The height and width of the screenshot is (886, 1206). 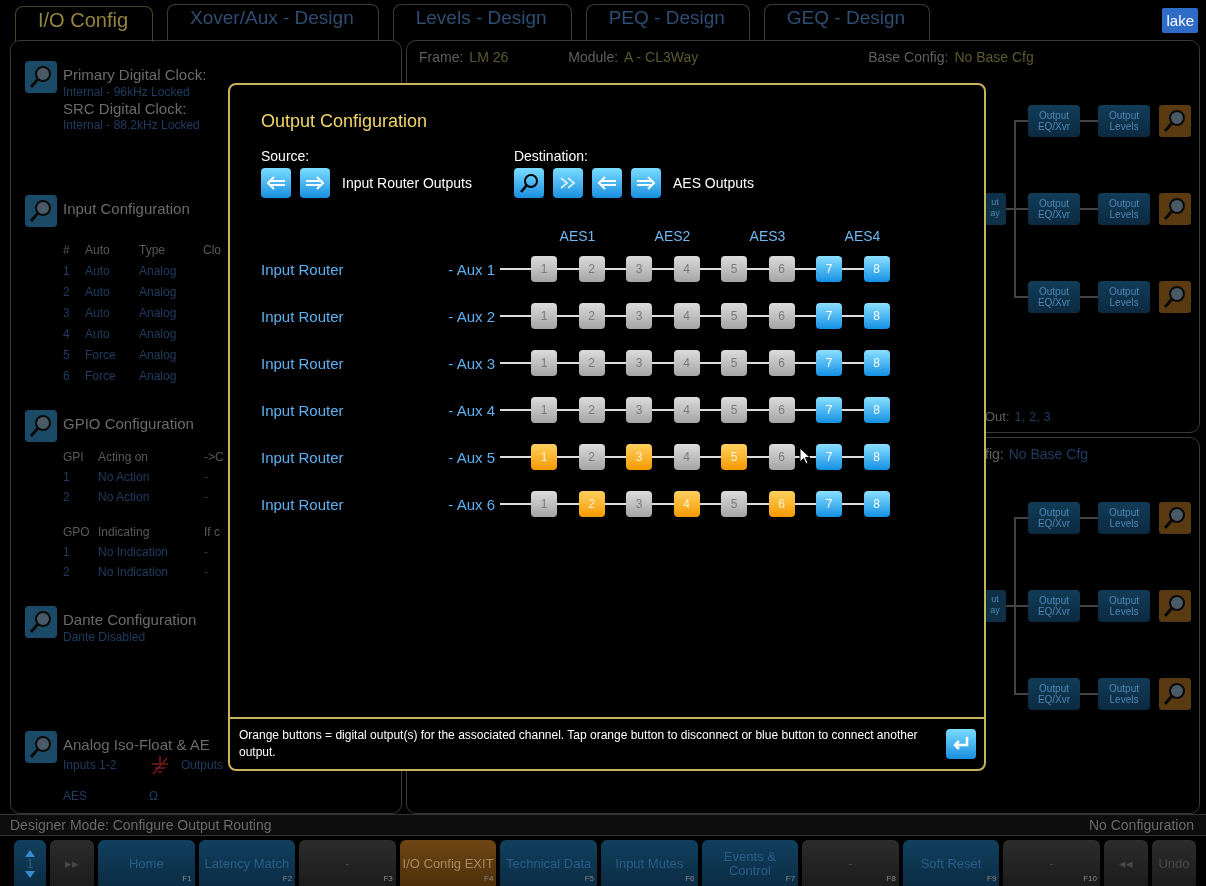 I want to click on tab: GEQ - Design, so click(x=847, y=22).